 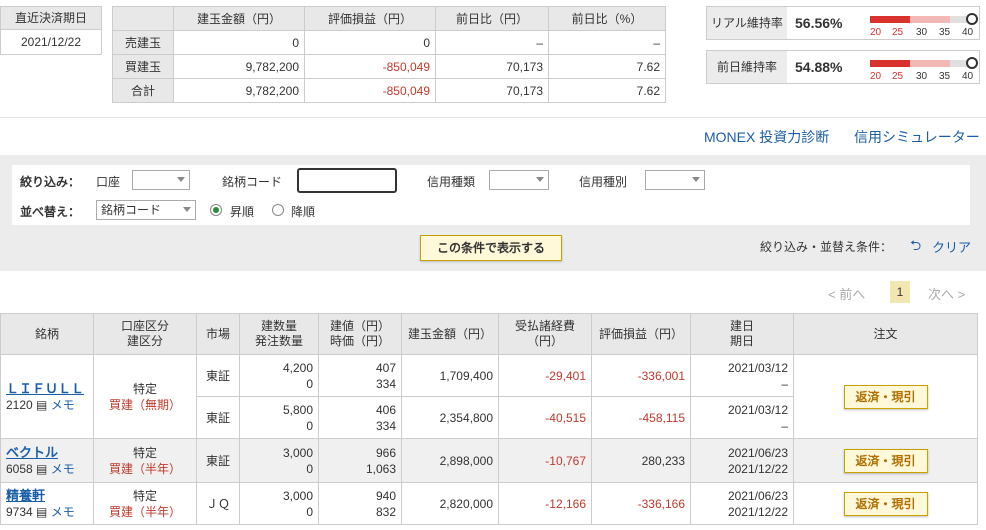 I want to click on settlement-date-value: 2021/12/22, so click(x=51, y=42).